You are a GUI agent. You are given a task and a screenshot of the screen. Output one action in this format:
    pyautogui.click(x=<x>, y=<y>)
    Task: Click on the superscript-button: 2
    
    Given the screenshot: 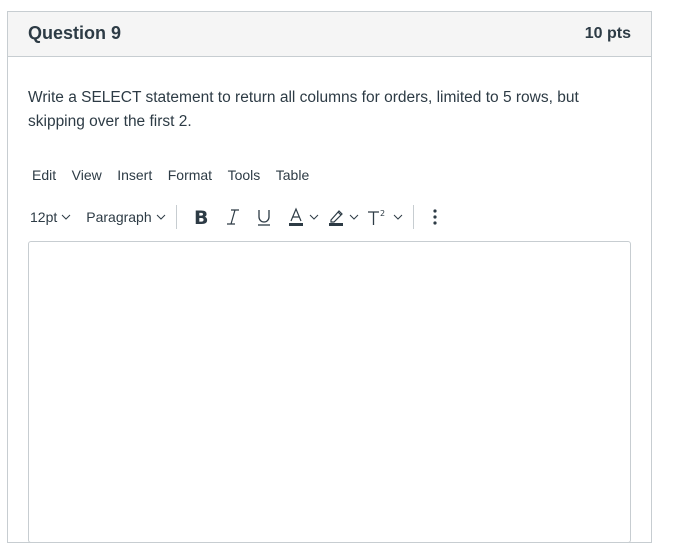 What is the action you would take?
    pyautogui.click(x=385, y=217)
    